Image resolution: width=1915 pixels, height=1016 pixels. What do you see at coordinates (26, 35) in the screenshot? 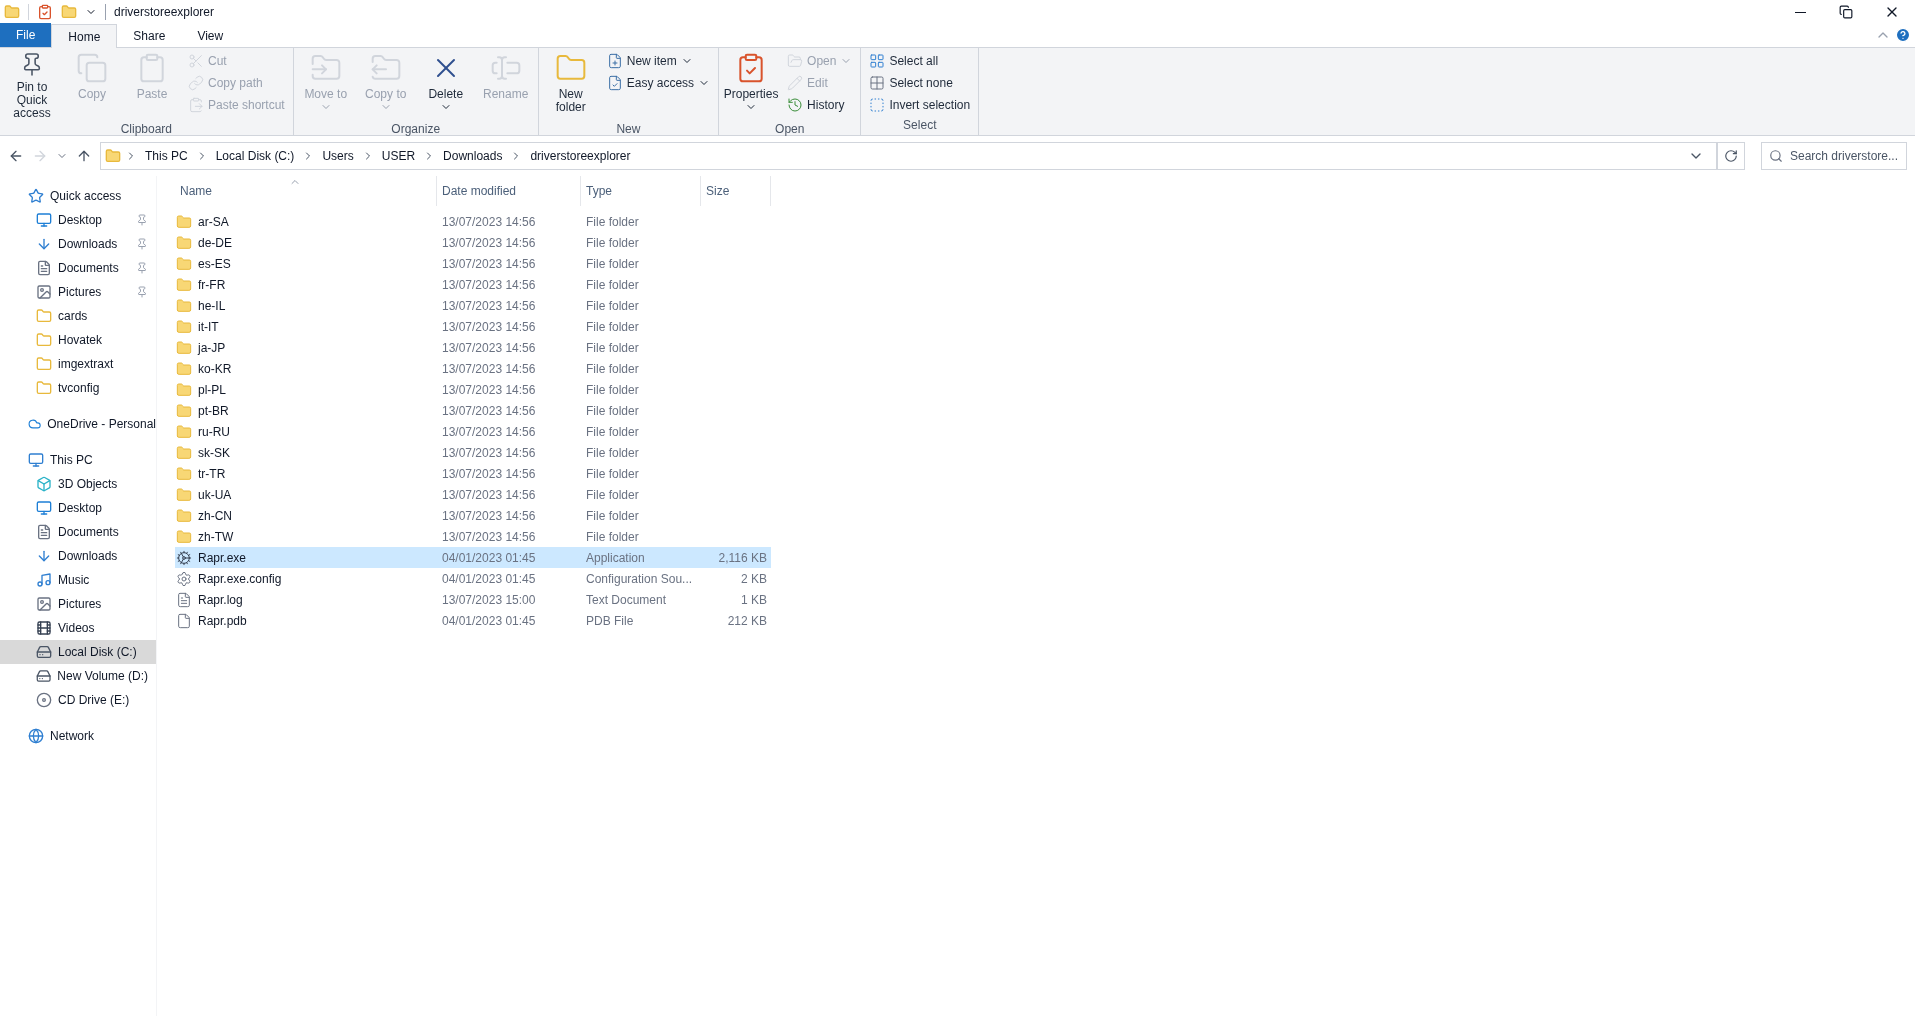
I see `ribbon-tab: File` at bounding box center [26, 35].